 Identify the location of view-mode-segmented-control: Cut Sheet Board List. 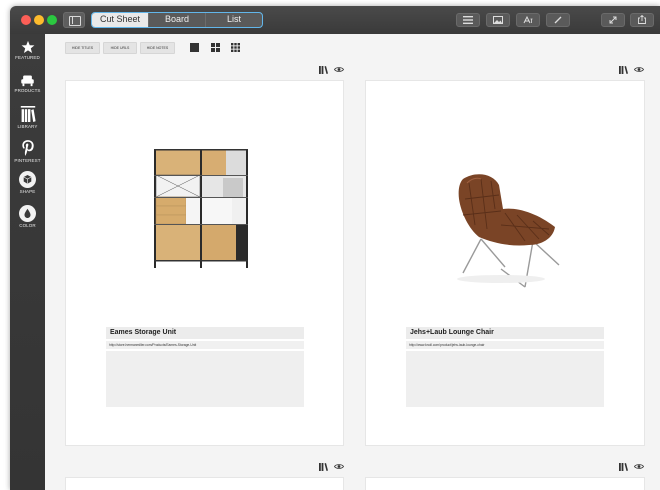
(177, 20).